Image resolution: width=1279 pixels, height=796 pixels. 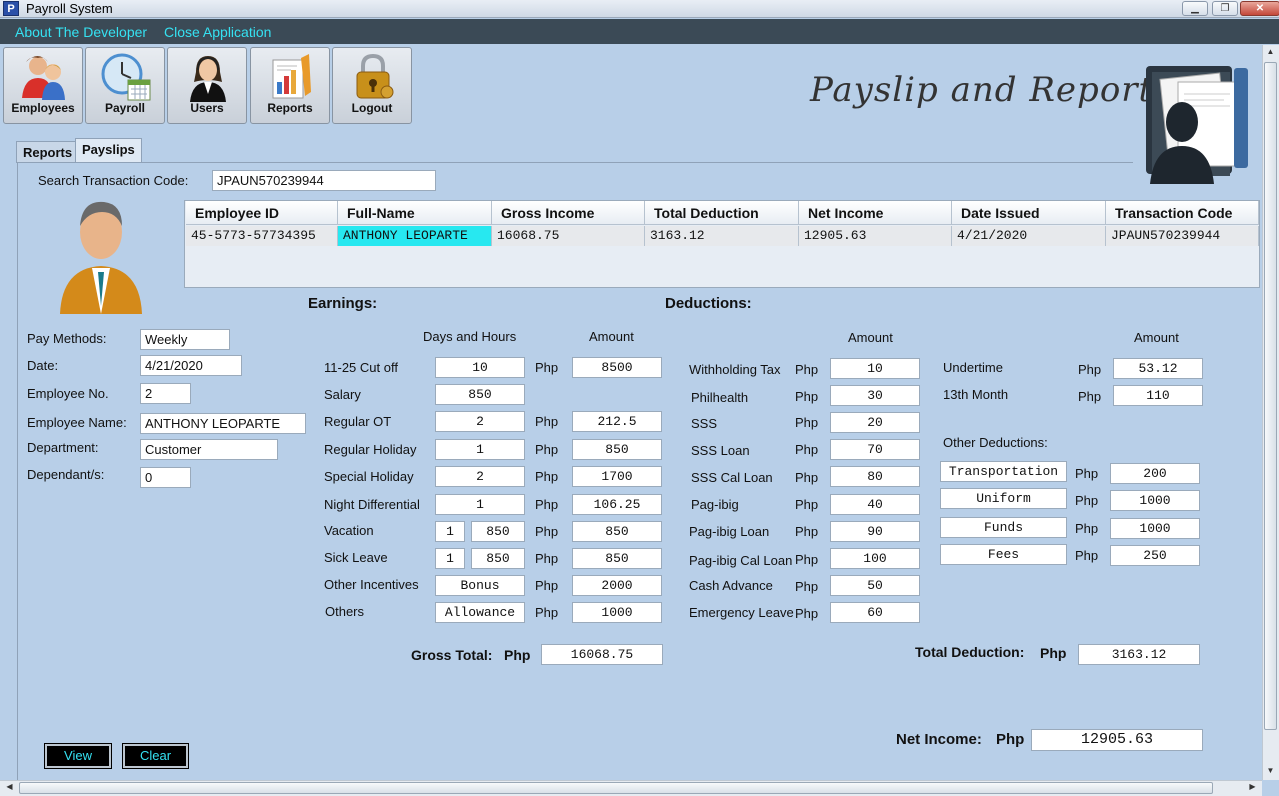 I want to click on logout-button: Logout, so click(x=372, y=85).